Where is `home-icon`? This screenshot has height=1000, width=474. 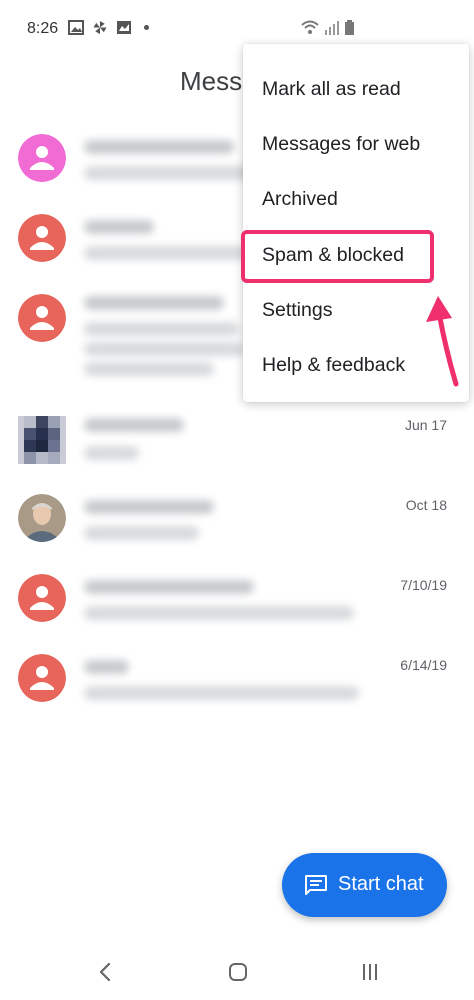
home-icon is located at coordinates (238, 972).